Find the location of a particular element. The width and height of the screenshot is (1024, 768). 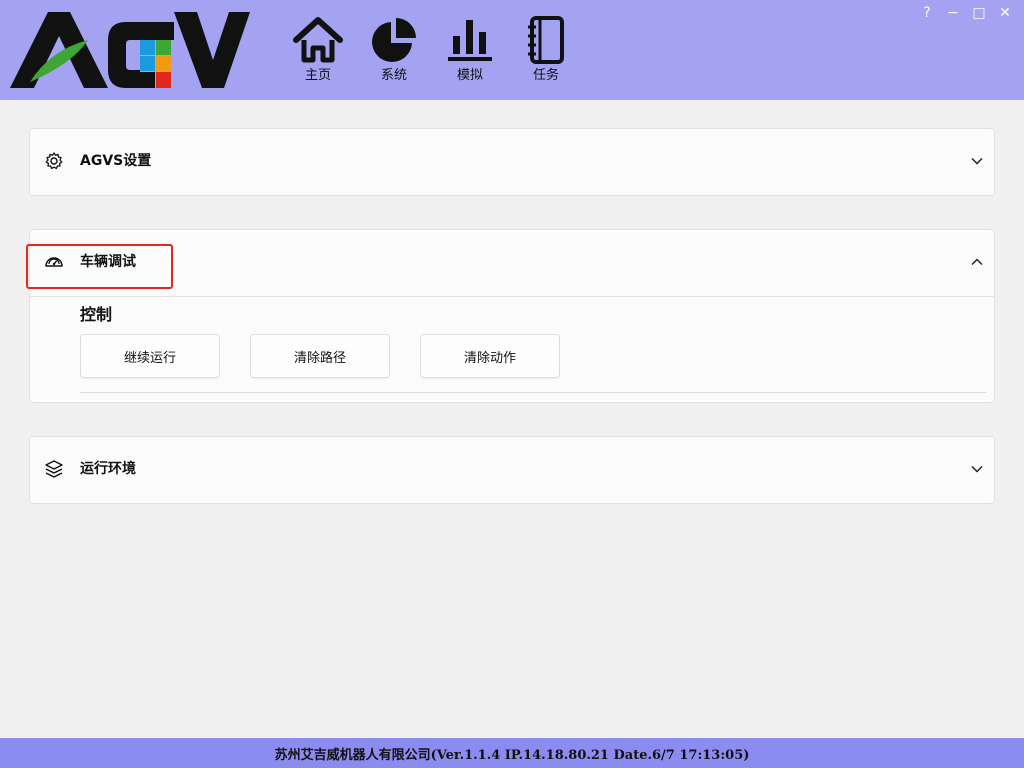

nav-item-tasks: 任务 is located at coordinates (546, 50).